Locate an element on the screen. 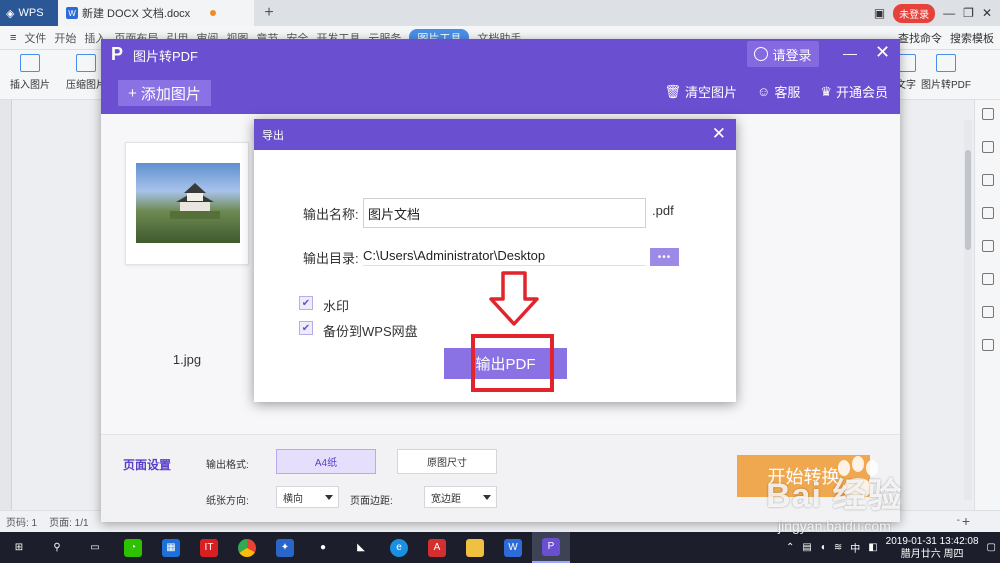  pdf-logo-icon: P is located at coordinates (117, 54).